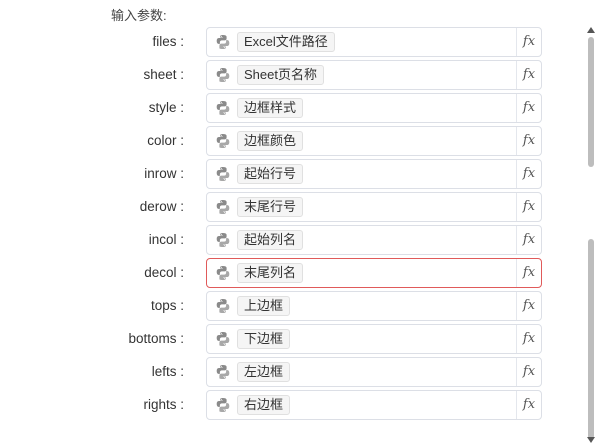 The height and width of the screenshot is (446, 596). I want to click on param-label: derow :, so click(161, 206).